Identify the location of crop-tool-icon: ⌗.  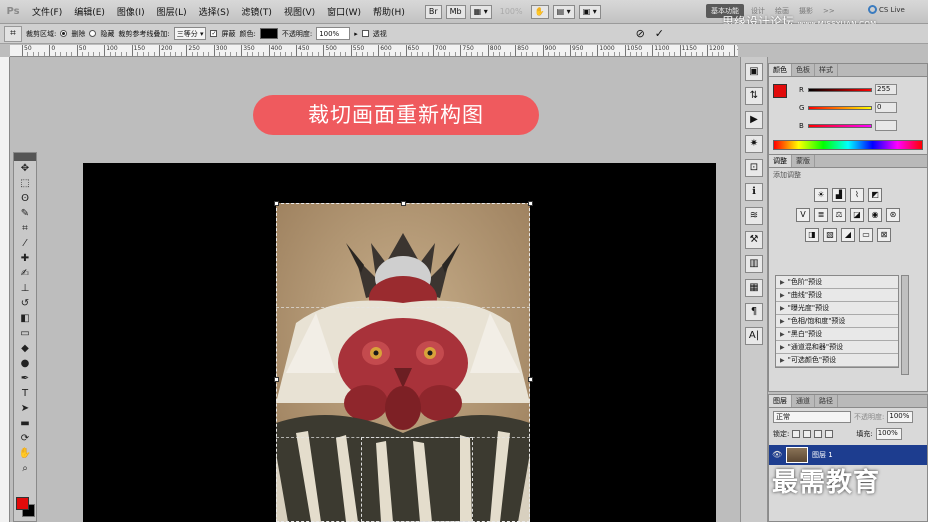
(25, 228).